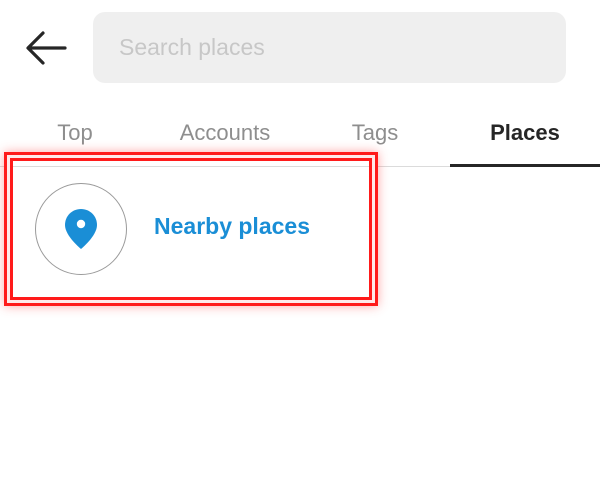 The height and width of the screenshot is (493, 600). I want to click on tab-tags-label: Tags, so click(375, 132).